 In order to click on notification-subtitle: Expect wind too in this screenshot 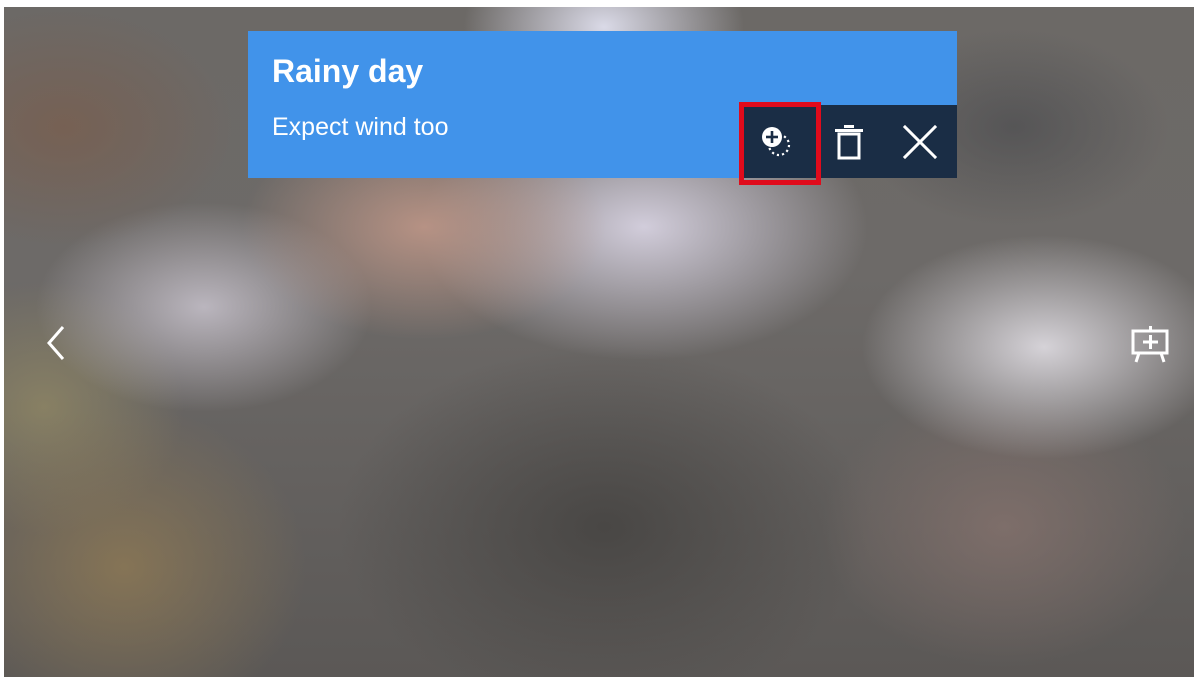, I will do `click(360, 127)`.